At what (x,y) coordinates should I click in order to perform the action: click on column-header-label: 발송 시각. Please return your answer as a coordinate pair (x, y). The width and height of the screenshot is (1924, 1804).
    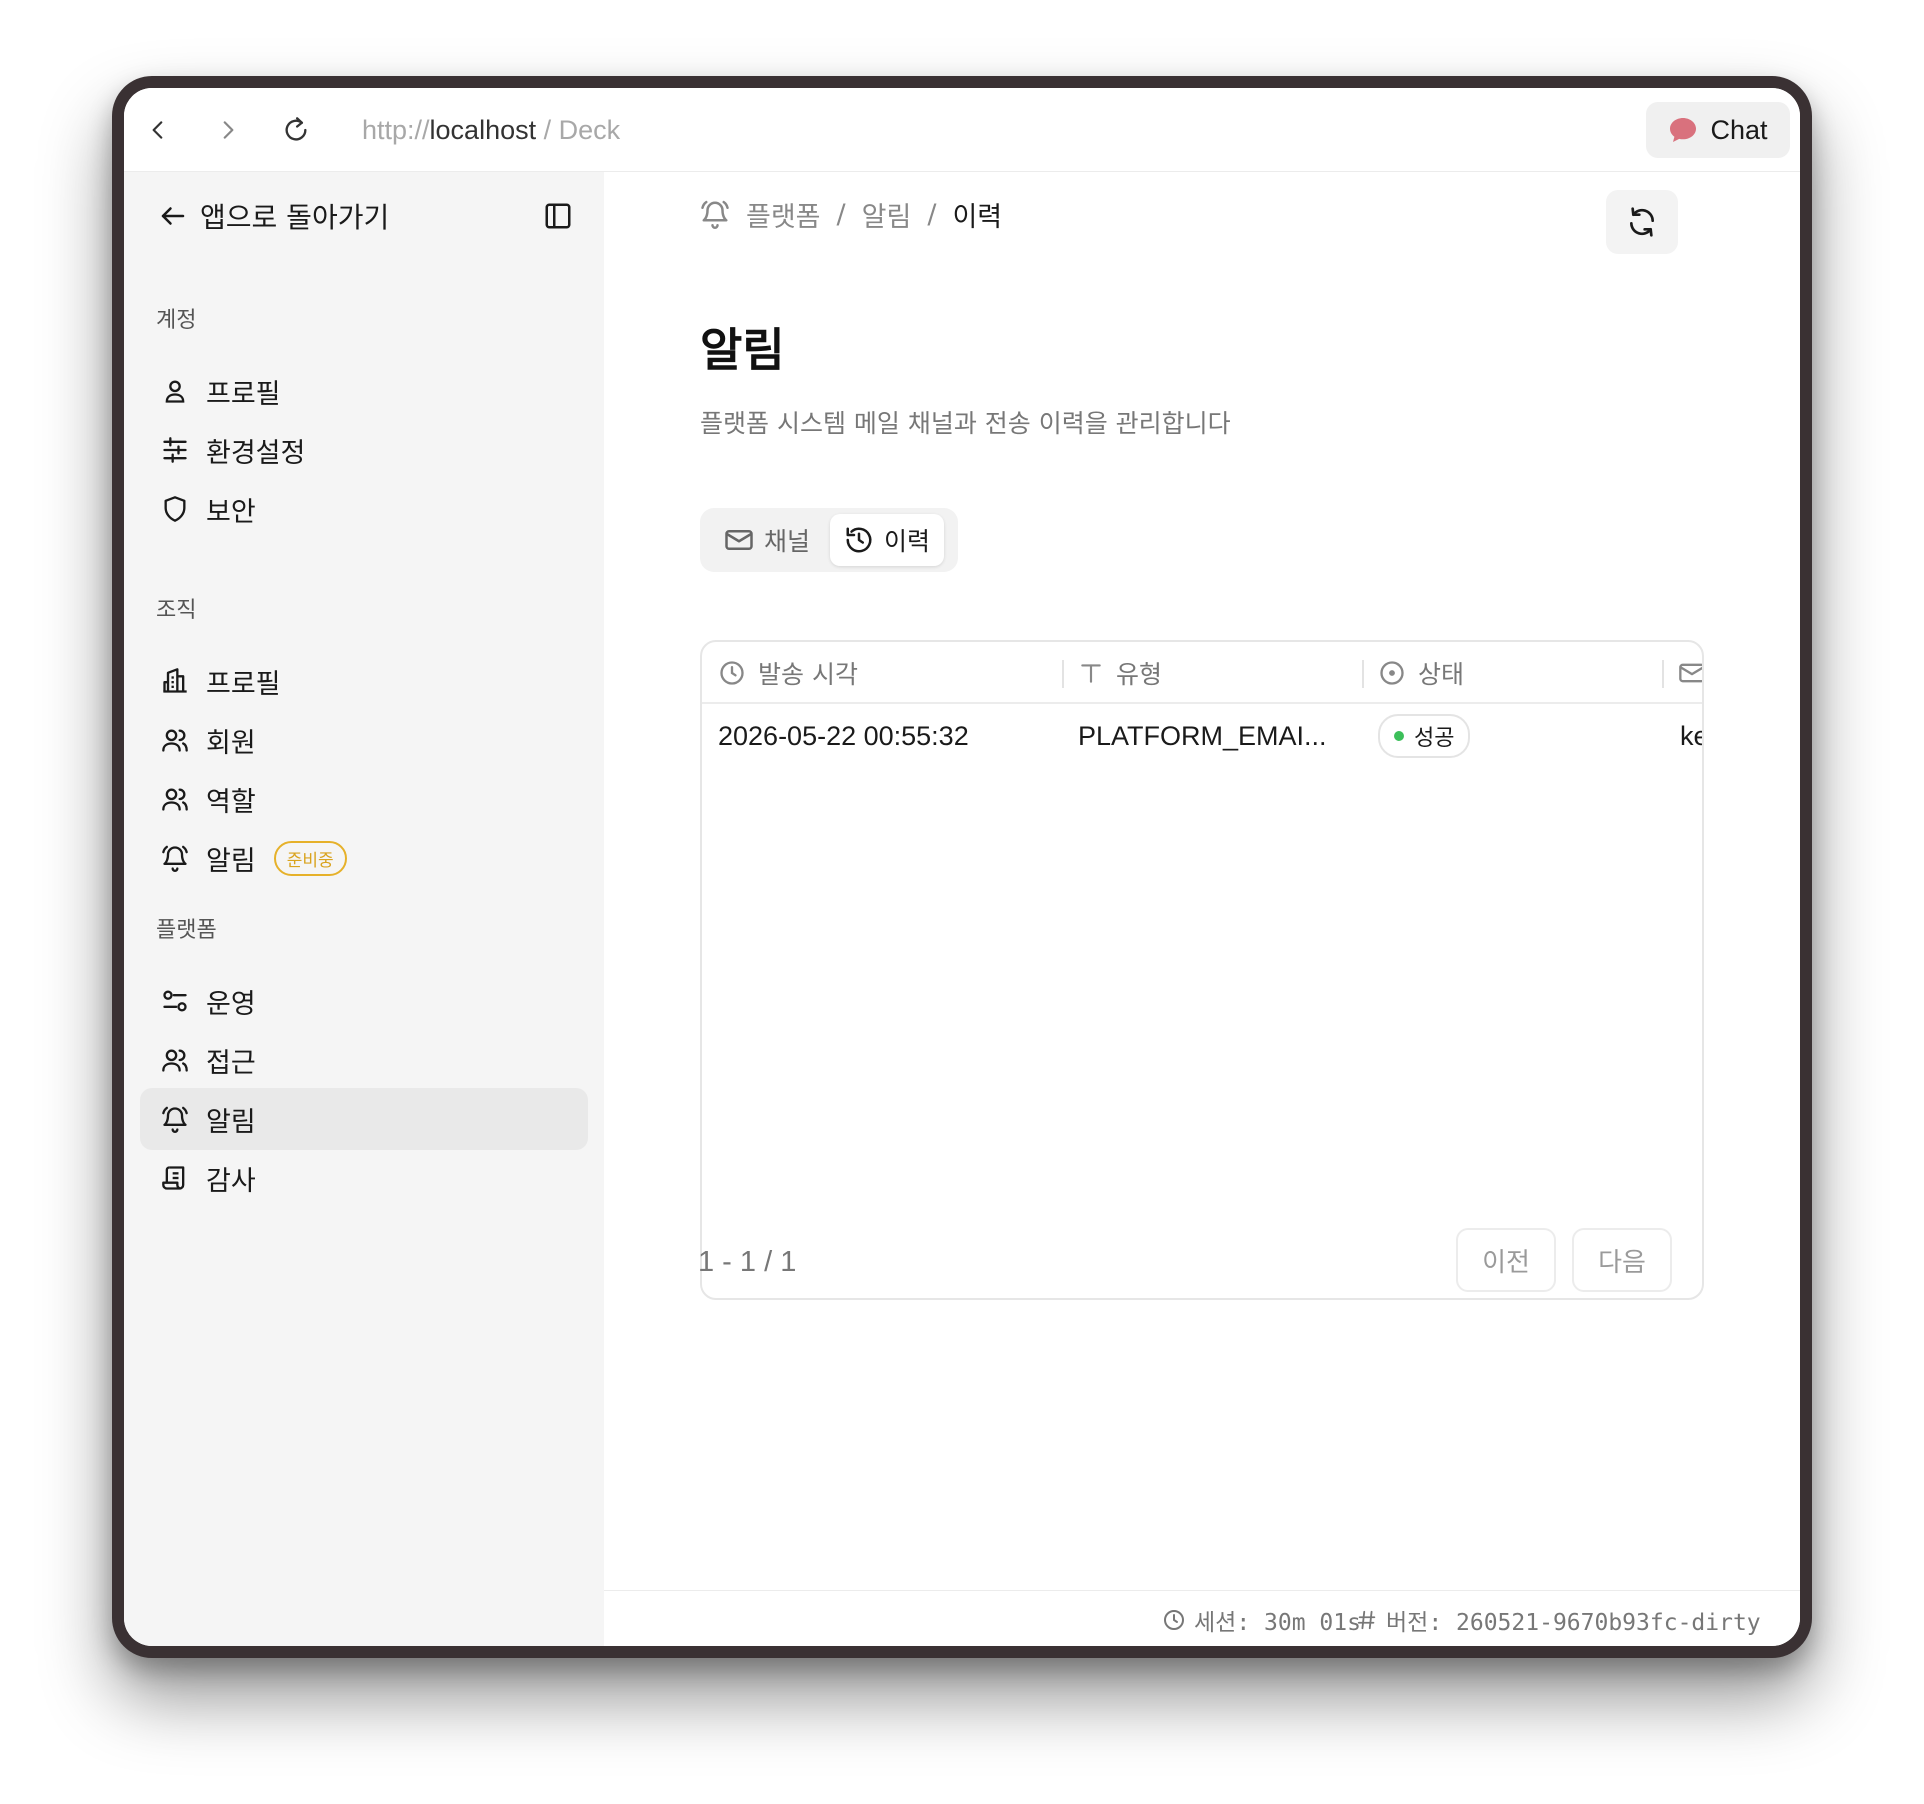
    Looking at the image, I should click on (808, 674).